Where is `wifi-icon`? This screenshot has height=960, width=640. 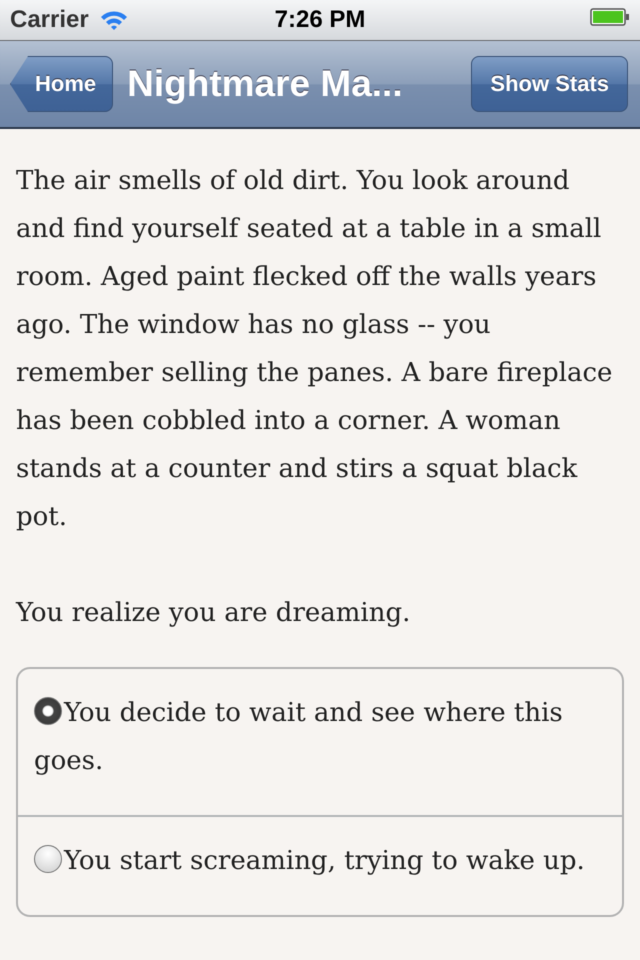 wifi-icon is located at coordinates (113, 20).